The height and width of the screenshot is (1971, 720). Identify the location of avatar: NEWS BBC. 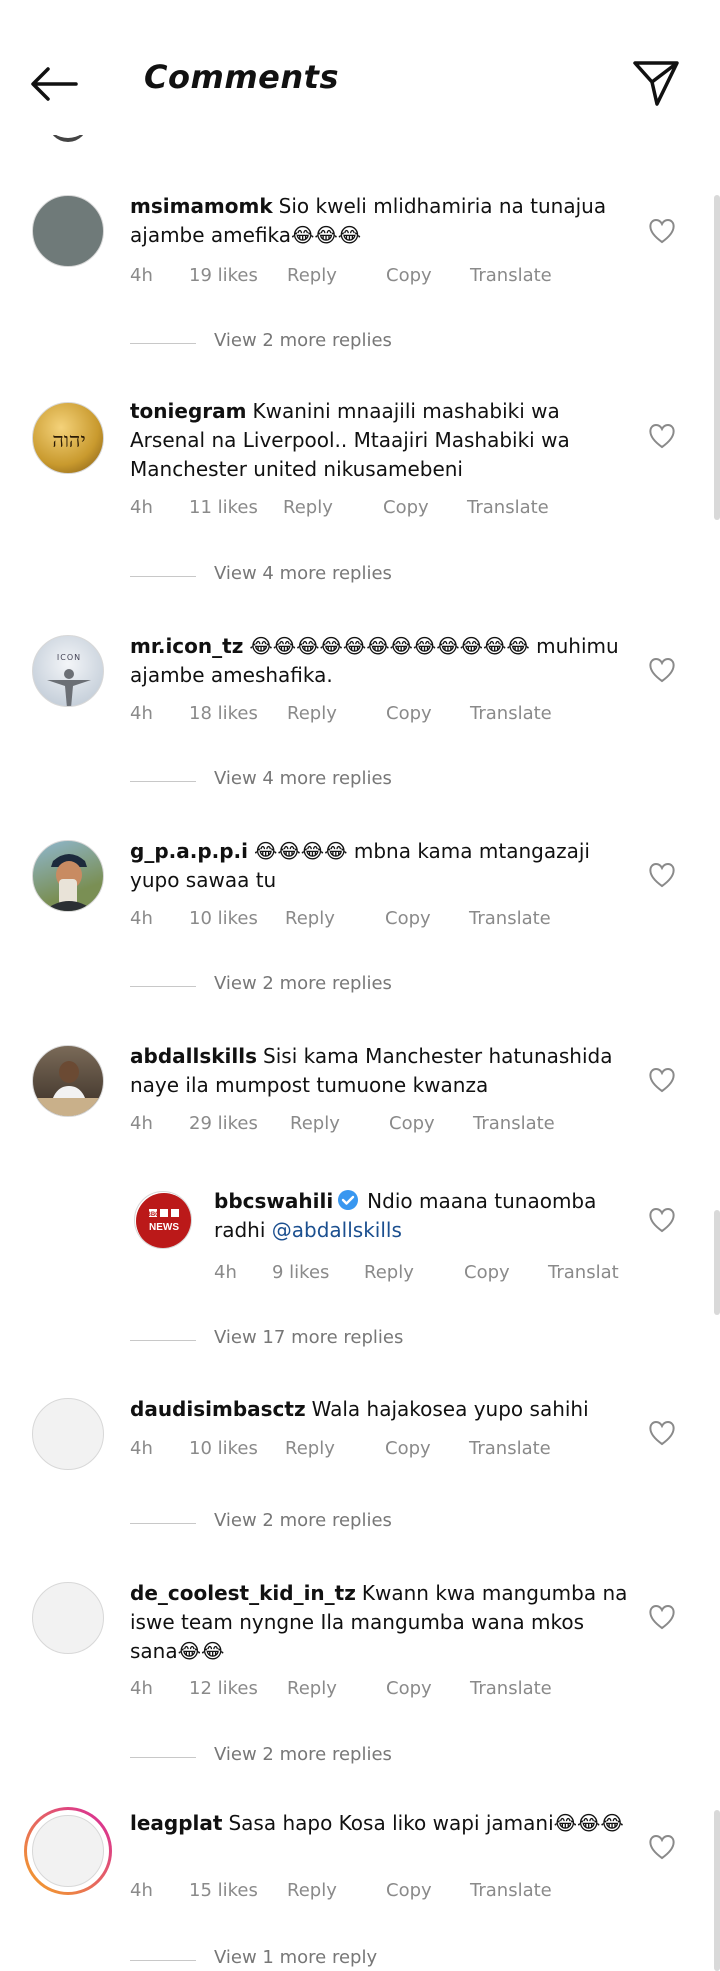
(163, 1220).